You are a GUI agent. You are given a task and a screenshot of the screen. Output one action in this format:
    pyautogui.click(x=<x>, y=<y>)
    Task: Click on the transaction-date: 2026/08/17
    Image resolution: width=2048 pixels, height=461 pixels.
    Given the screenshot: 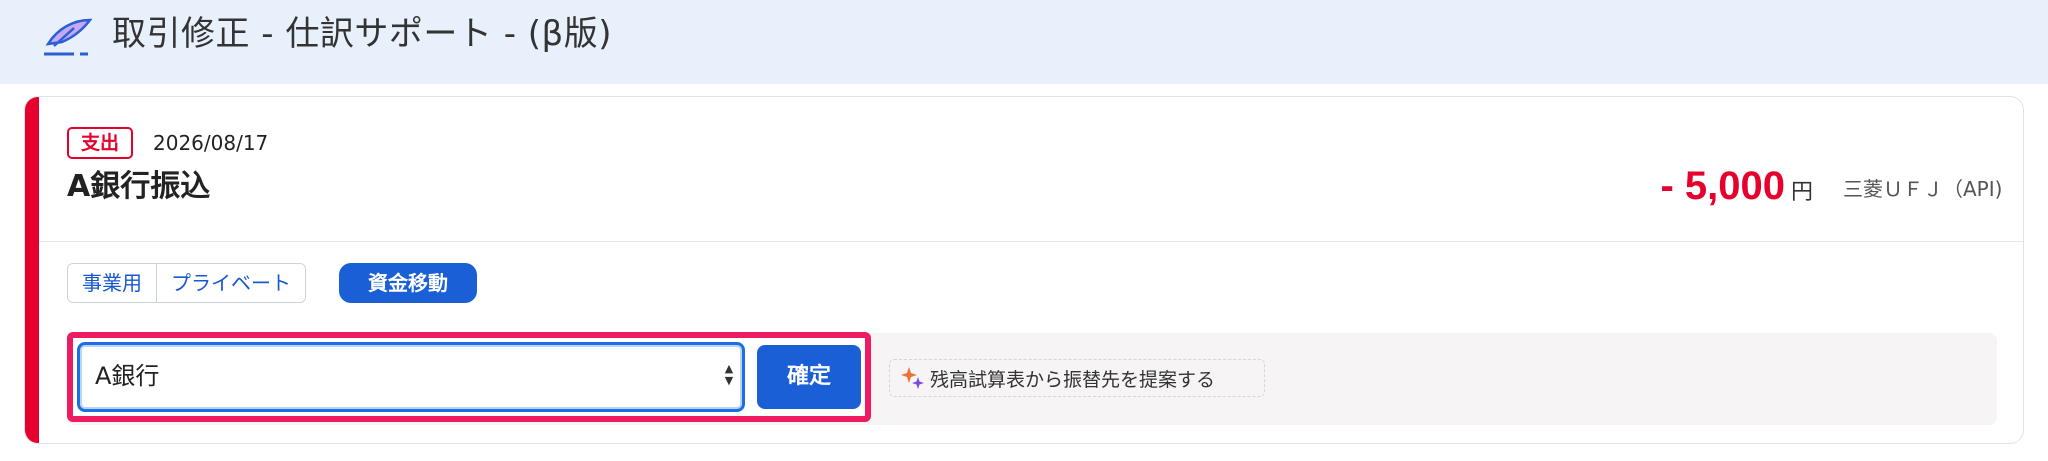 What is the action you would take?
    pyautogui.click(x=211, y=143)
    